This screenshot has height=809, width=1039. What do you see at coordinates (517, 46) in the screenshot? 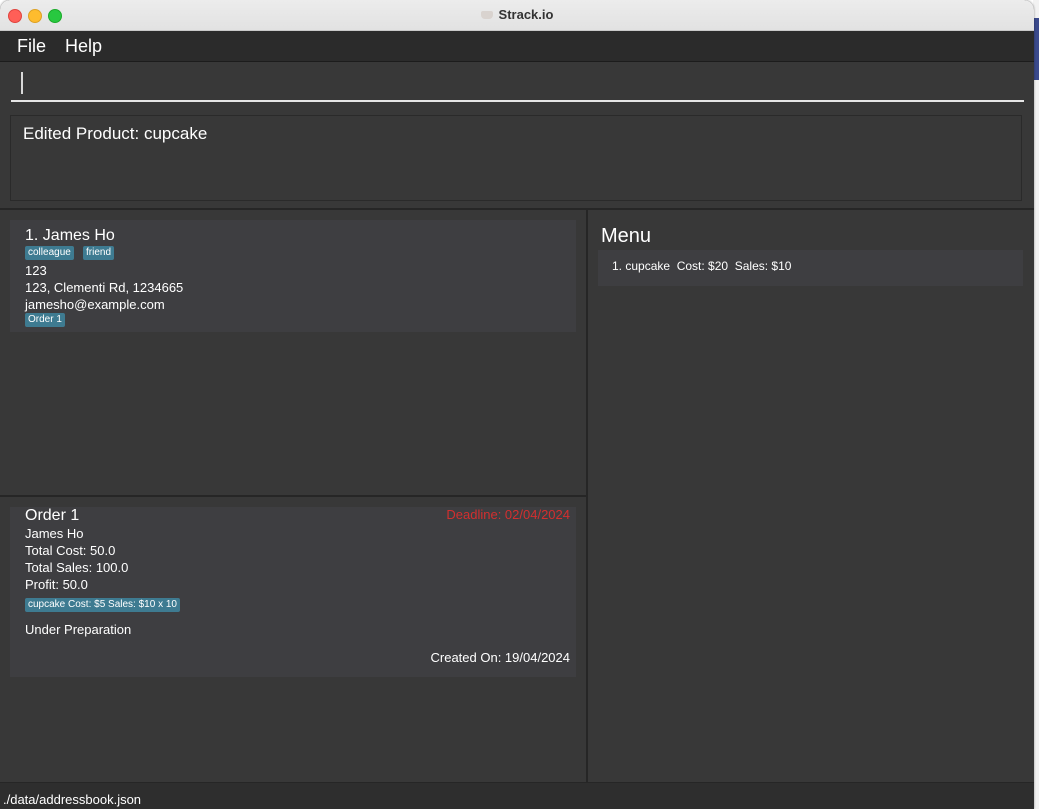
I see `menu-bar: File Help` at bounding box center [517, 46].